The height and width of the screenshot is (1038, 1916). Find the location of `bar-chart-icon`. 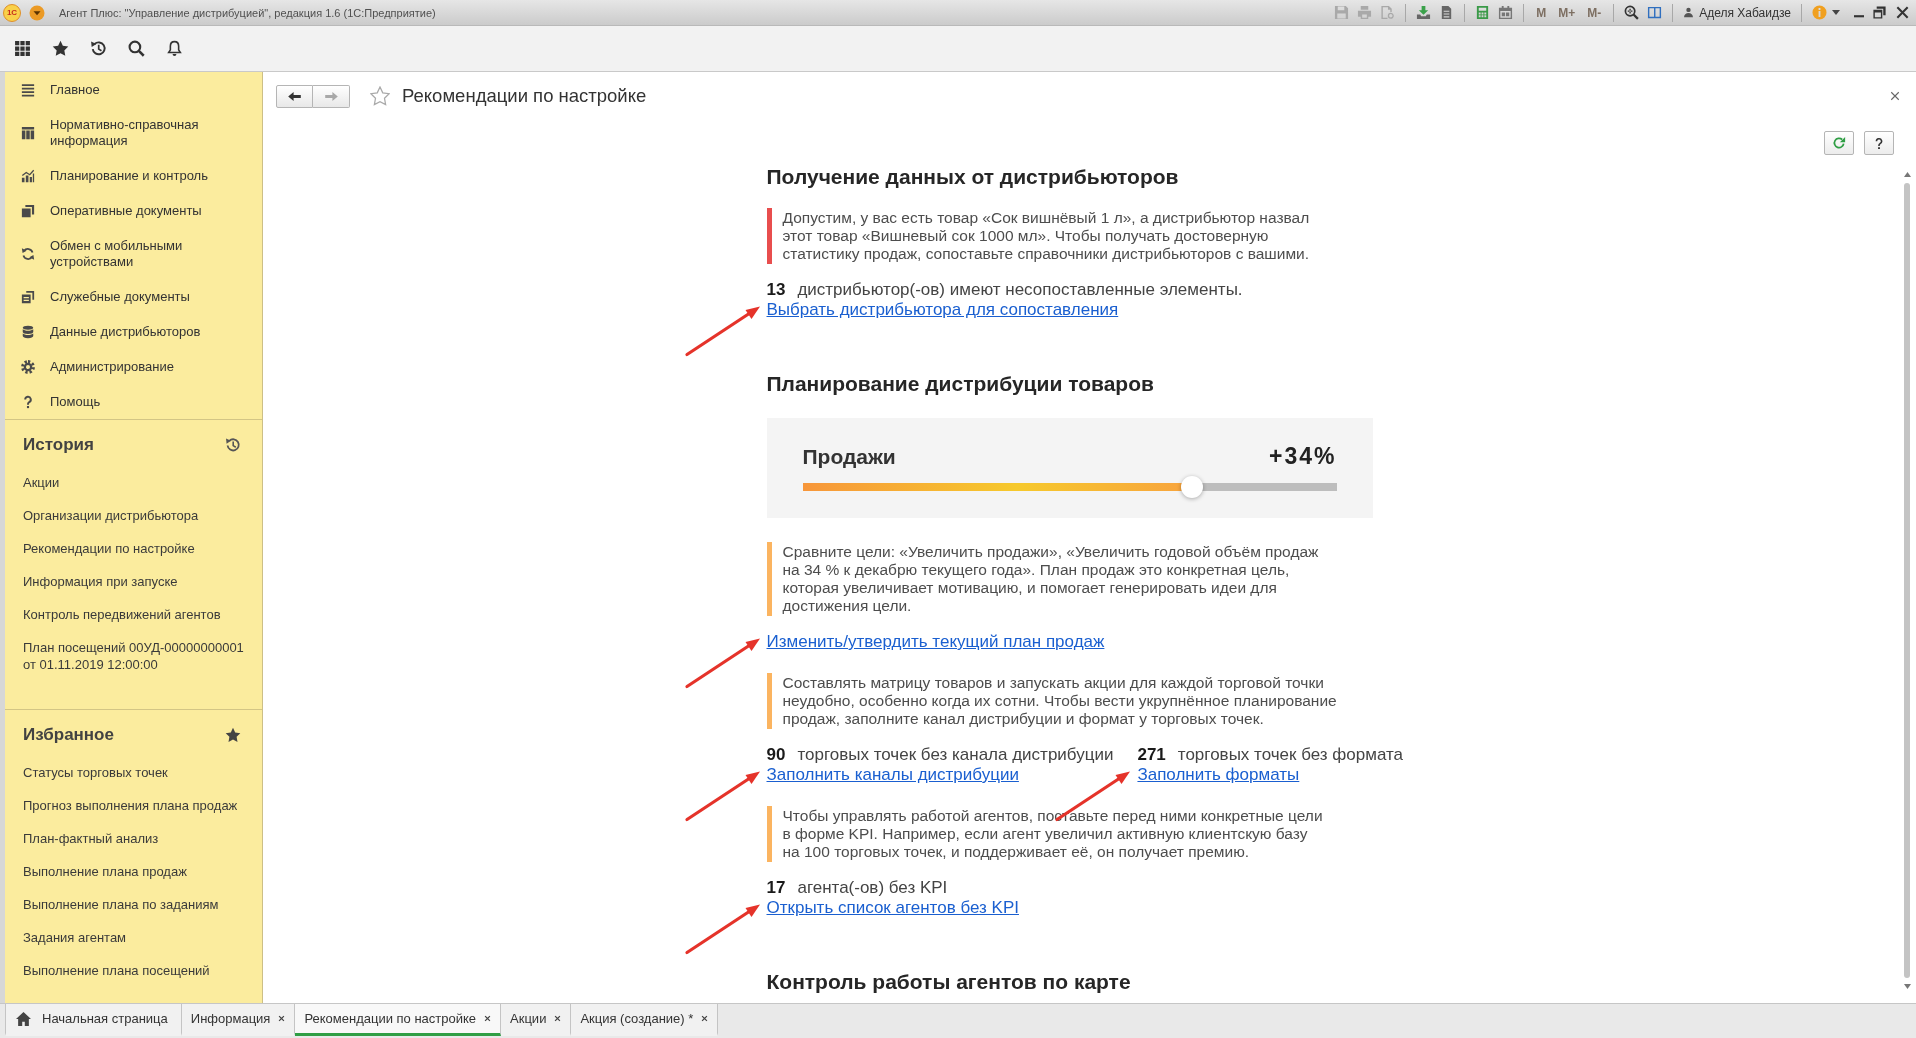

bar-chart-icon is located at coordinates (28, 175).